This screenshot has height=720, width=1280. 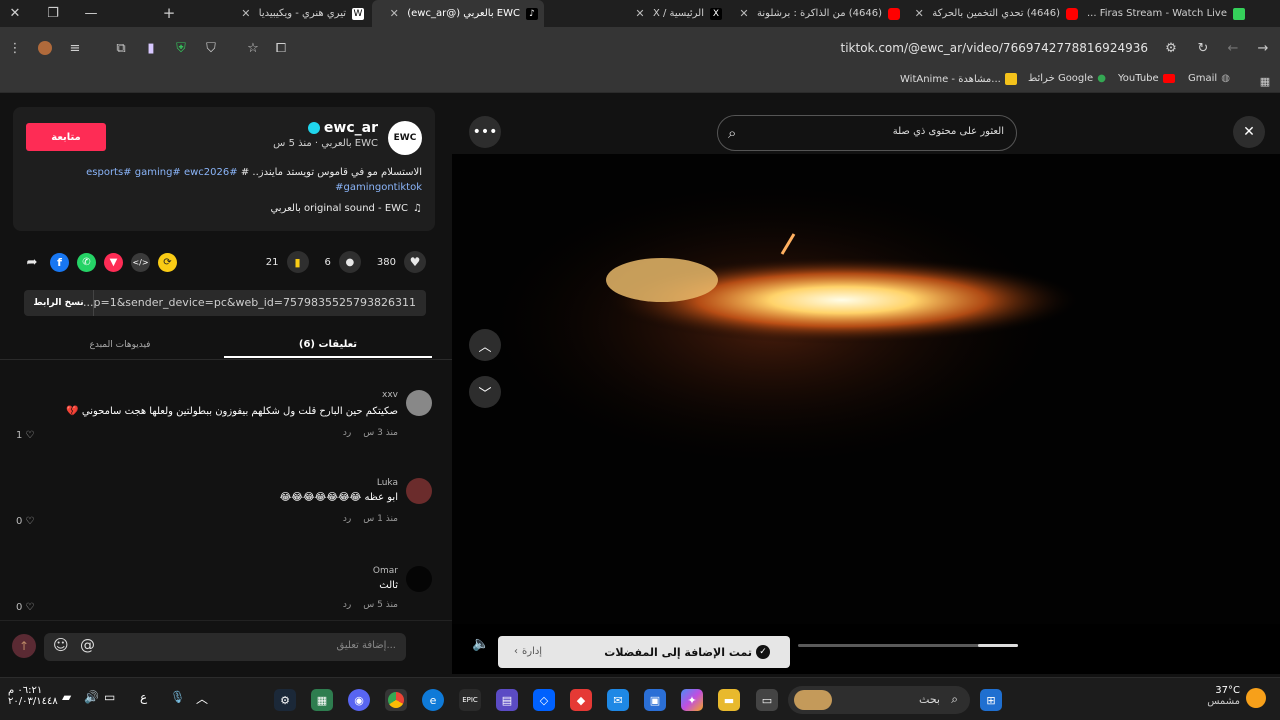 What do you see at coordinates (767, 700) in the screenshot?
I see `app-icon: ▭` at bounding box center [767, 700].